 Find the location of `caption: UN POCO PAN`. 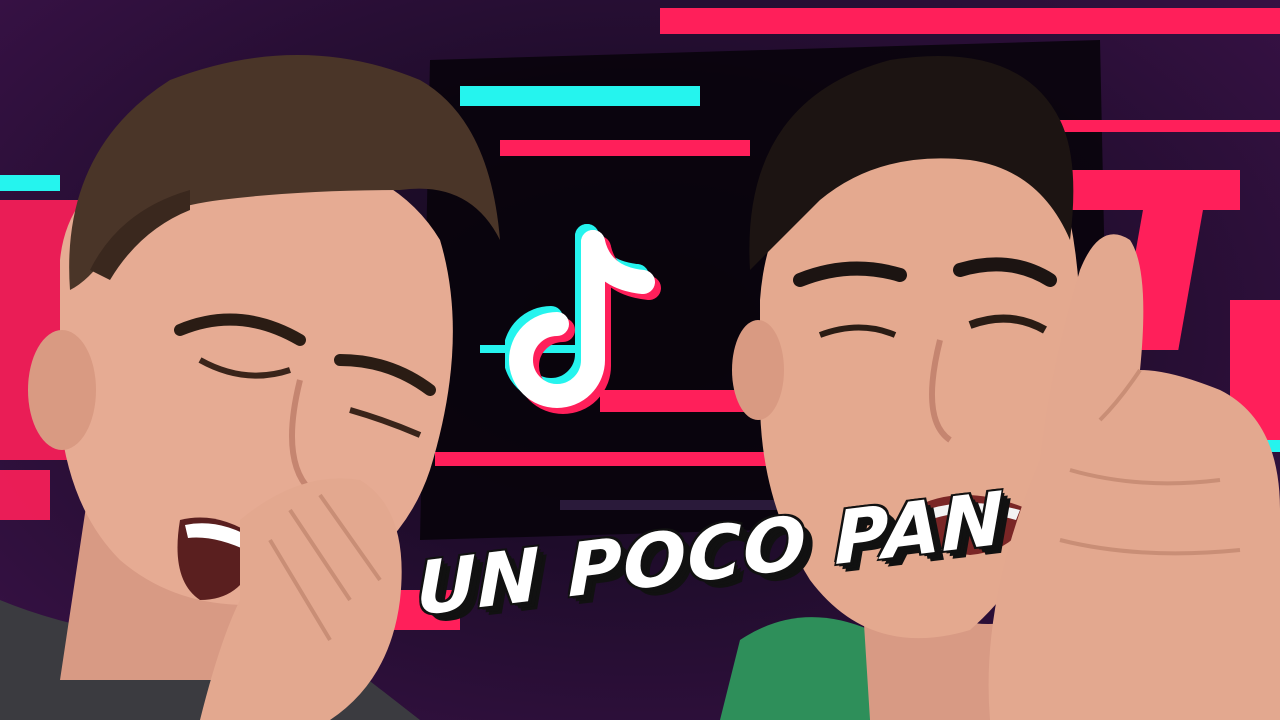

caption: UN POCO PAN is located at coordinates (702, 575).